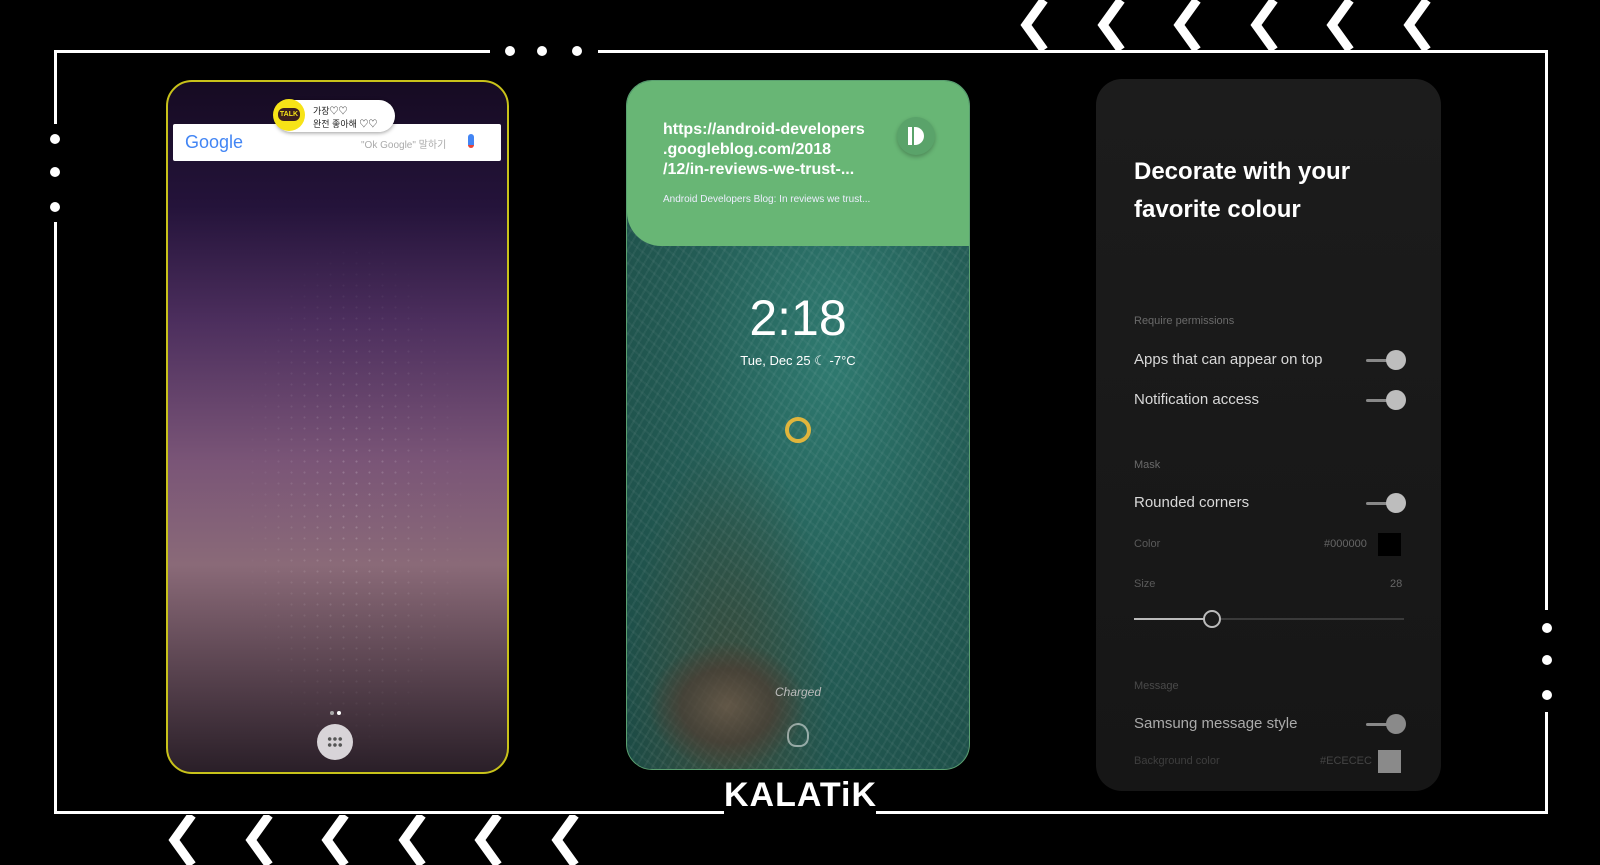 The height and width of the screenshot is (865, 1600). I want to click on setting-background-color: Background color, so click(1177, 761).